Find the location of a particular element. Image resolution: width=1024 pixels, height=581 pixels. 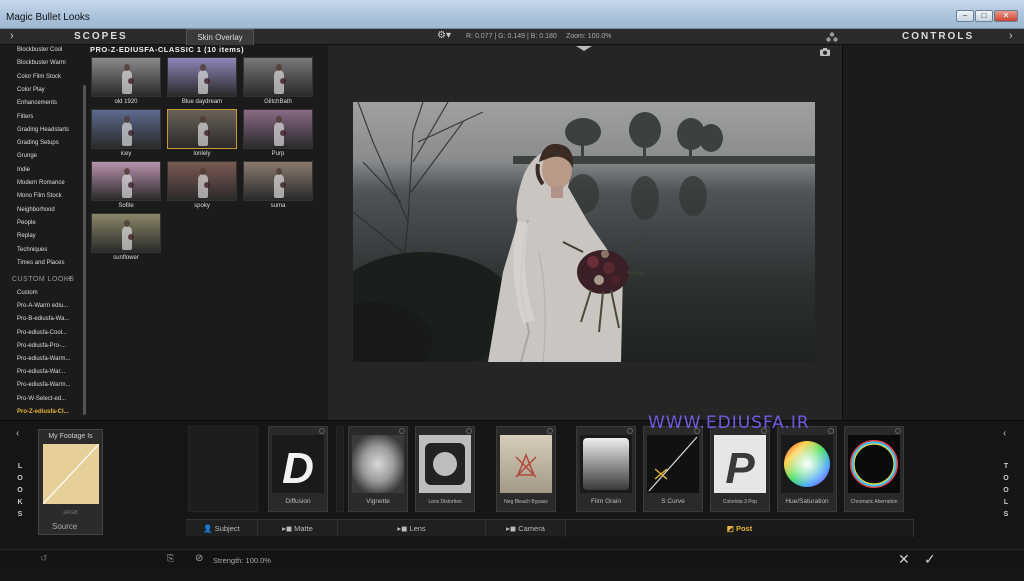

window-controls: – □ ✕ is located at coordinates (987, 16).